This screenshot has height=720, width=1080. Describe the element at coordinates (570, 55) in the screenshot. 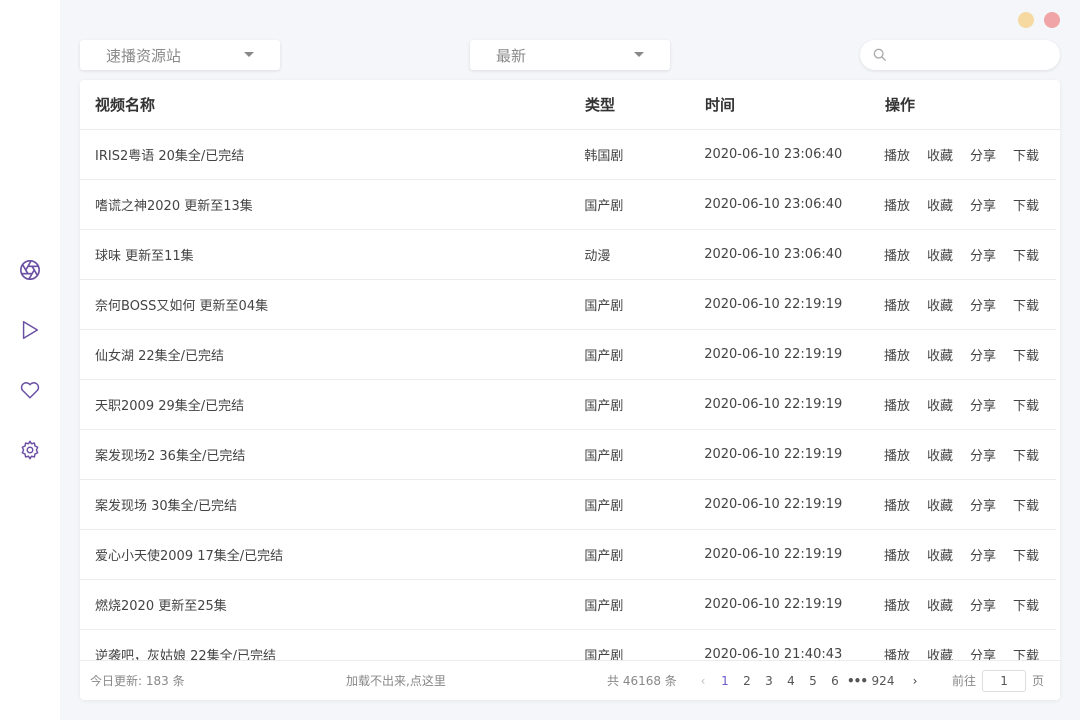

I see `sort-select: 最新` at that location.